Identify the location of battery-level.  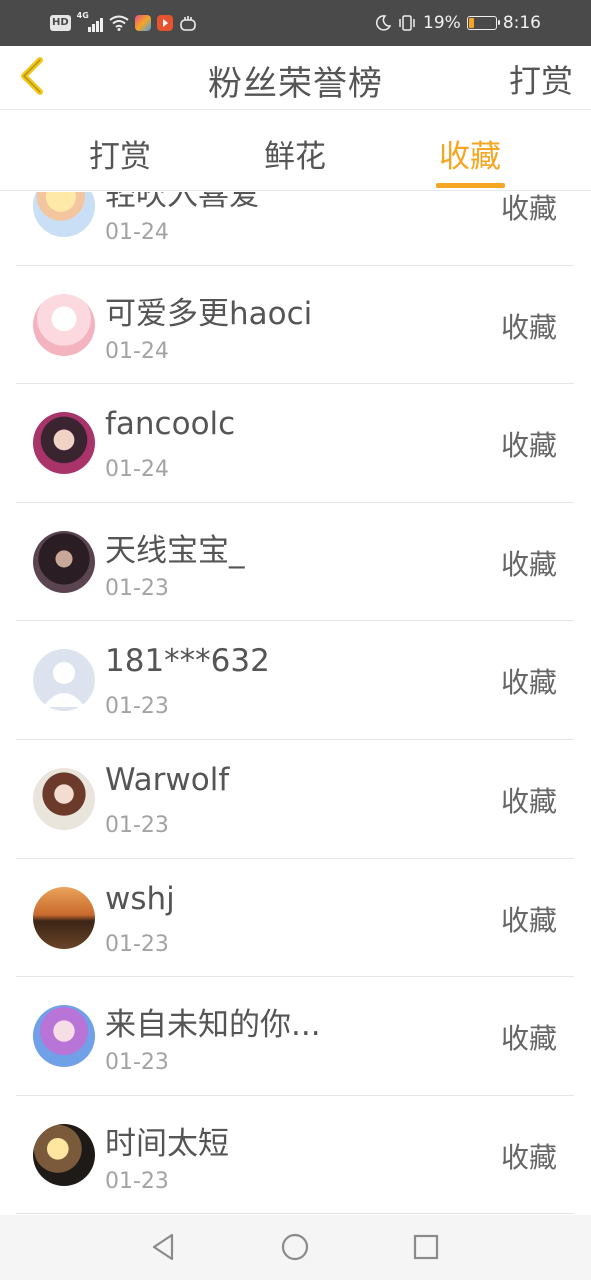
(471, 23).